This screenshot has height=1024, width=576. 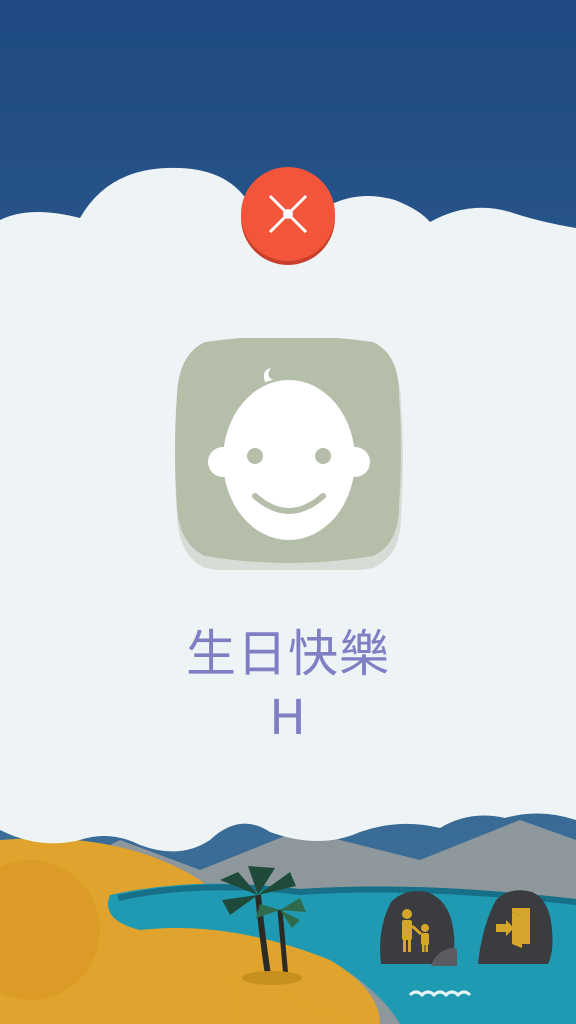 What do you see at coordinates (288, 654) in the screenshot?
I see `greeting-title: 生日快樂` at bounding box center [288, 654].